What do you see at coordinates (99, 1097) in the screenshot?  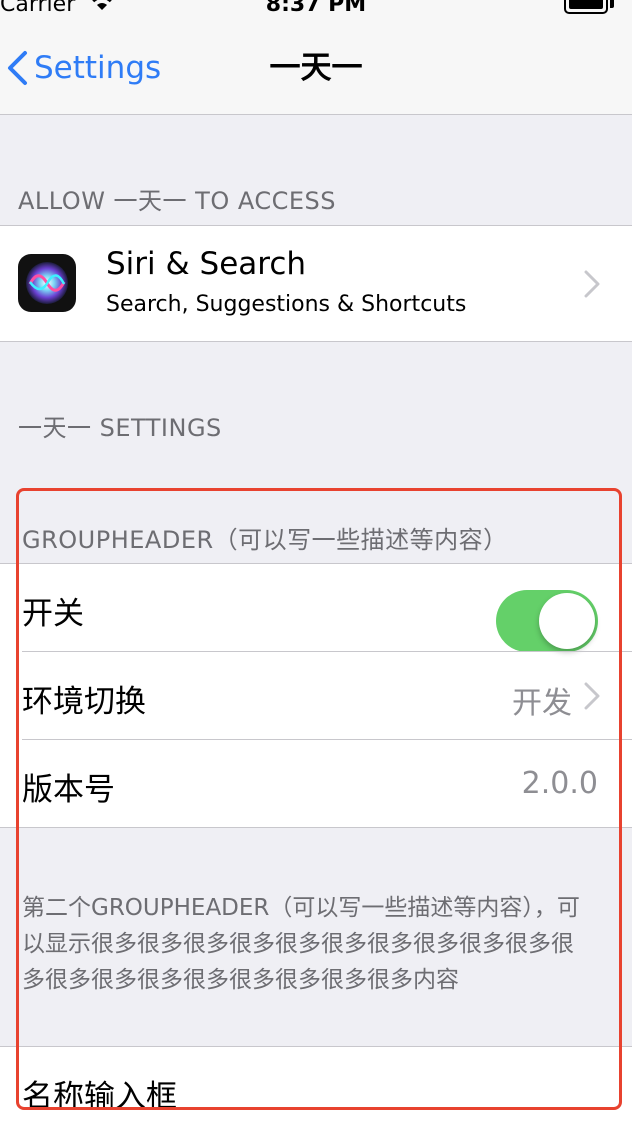 I see `name-input-label: 名称输入框` at bounding box center [99, 1097].